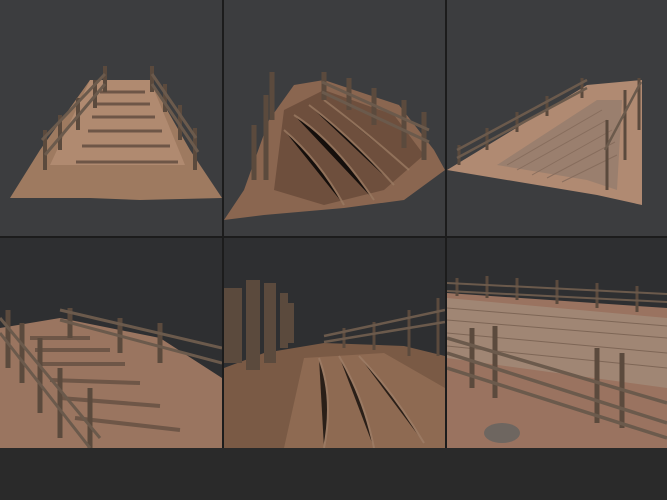 The height and width of the screenshot is (500, 667). I want to click on bottom-margin, so click(333, 474).